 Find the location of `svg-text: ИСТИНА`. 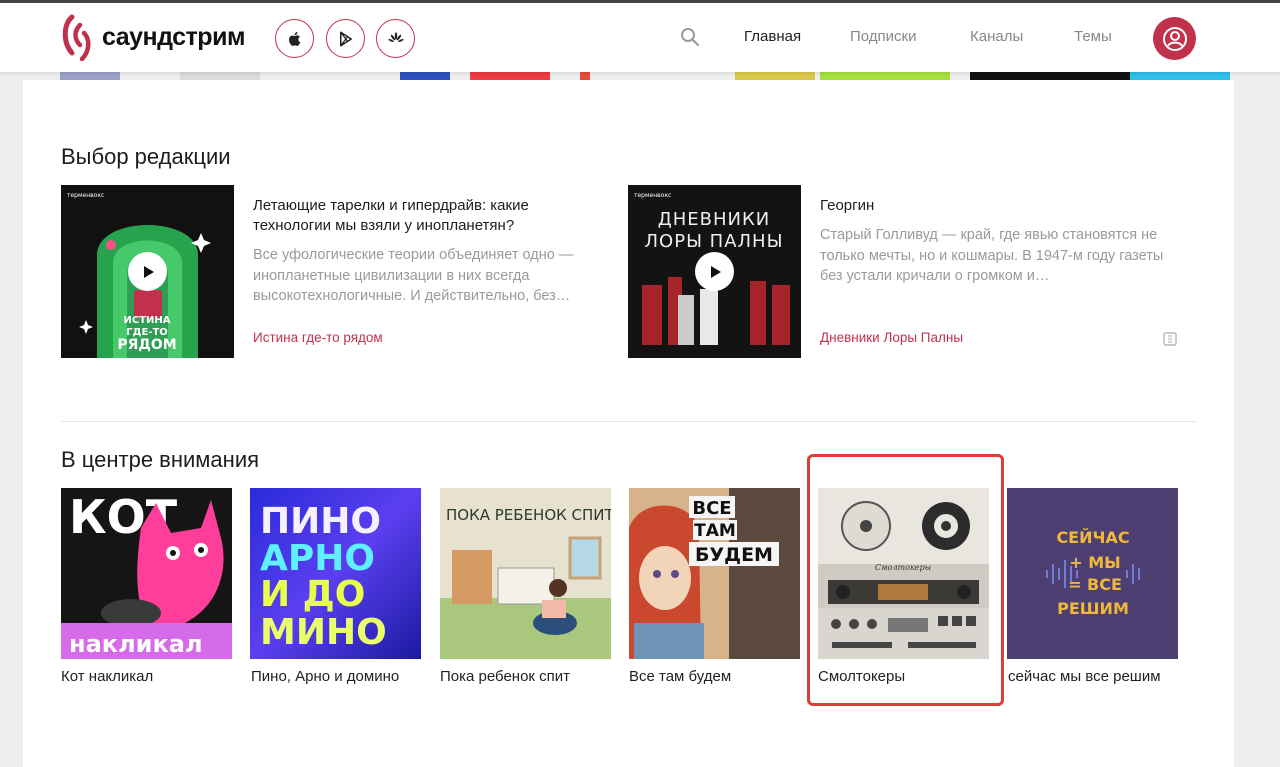

svg-text: ИСТИНА is located at coordinates (146, 320).